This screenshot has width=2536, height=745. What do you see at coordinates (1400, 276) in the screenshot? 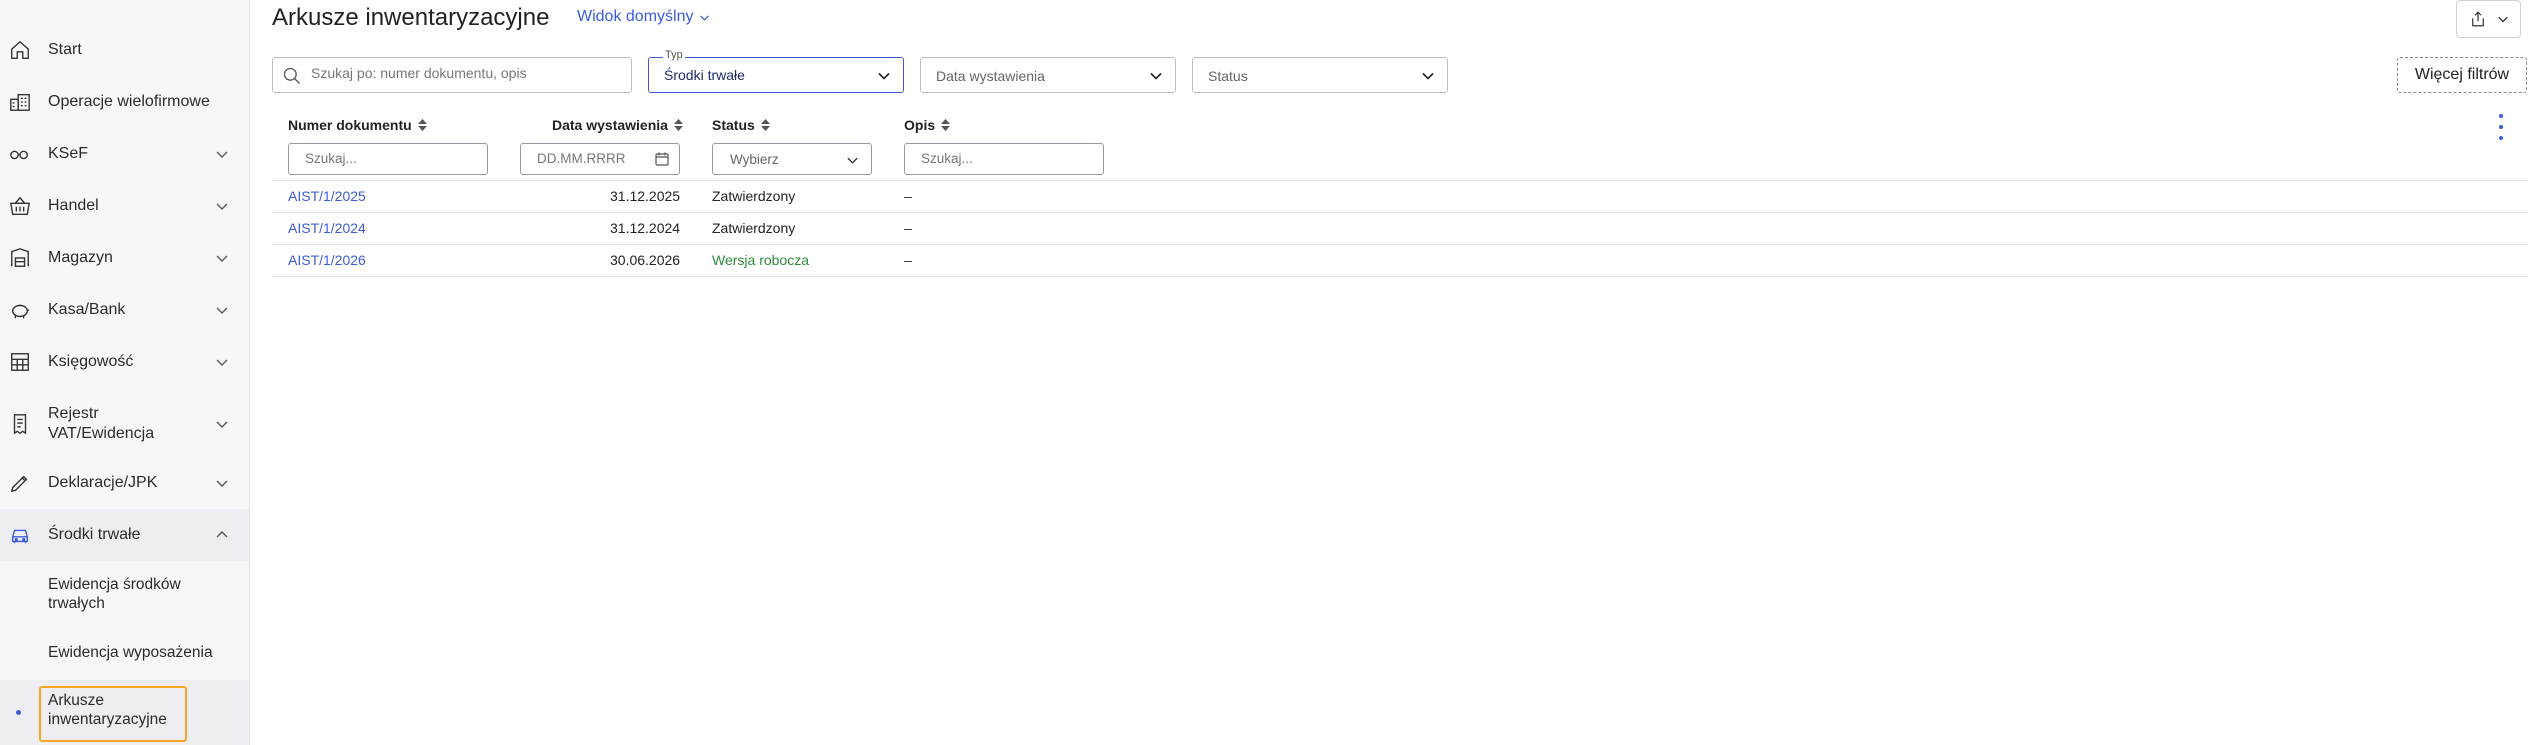
I see `divider` at bounding box center [1400, 276].